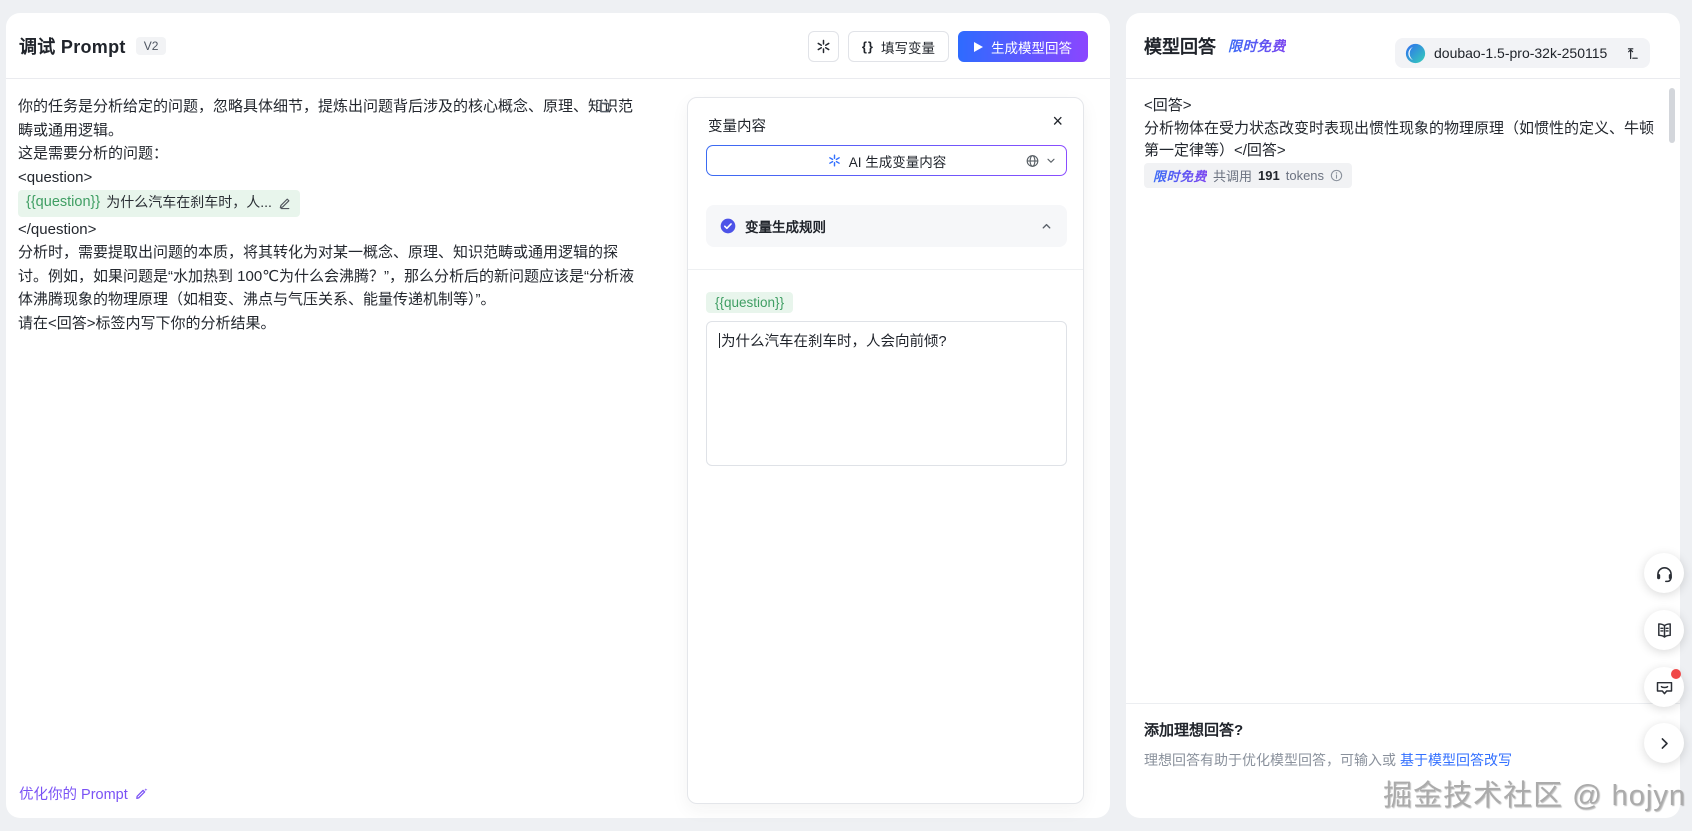  Describe the element at coordinates (147, 323) in the screenshot. I see `prompt-paragraph: 请在<回答>标签内写下你的分析结果。` at that location.